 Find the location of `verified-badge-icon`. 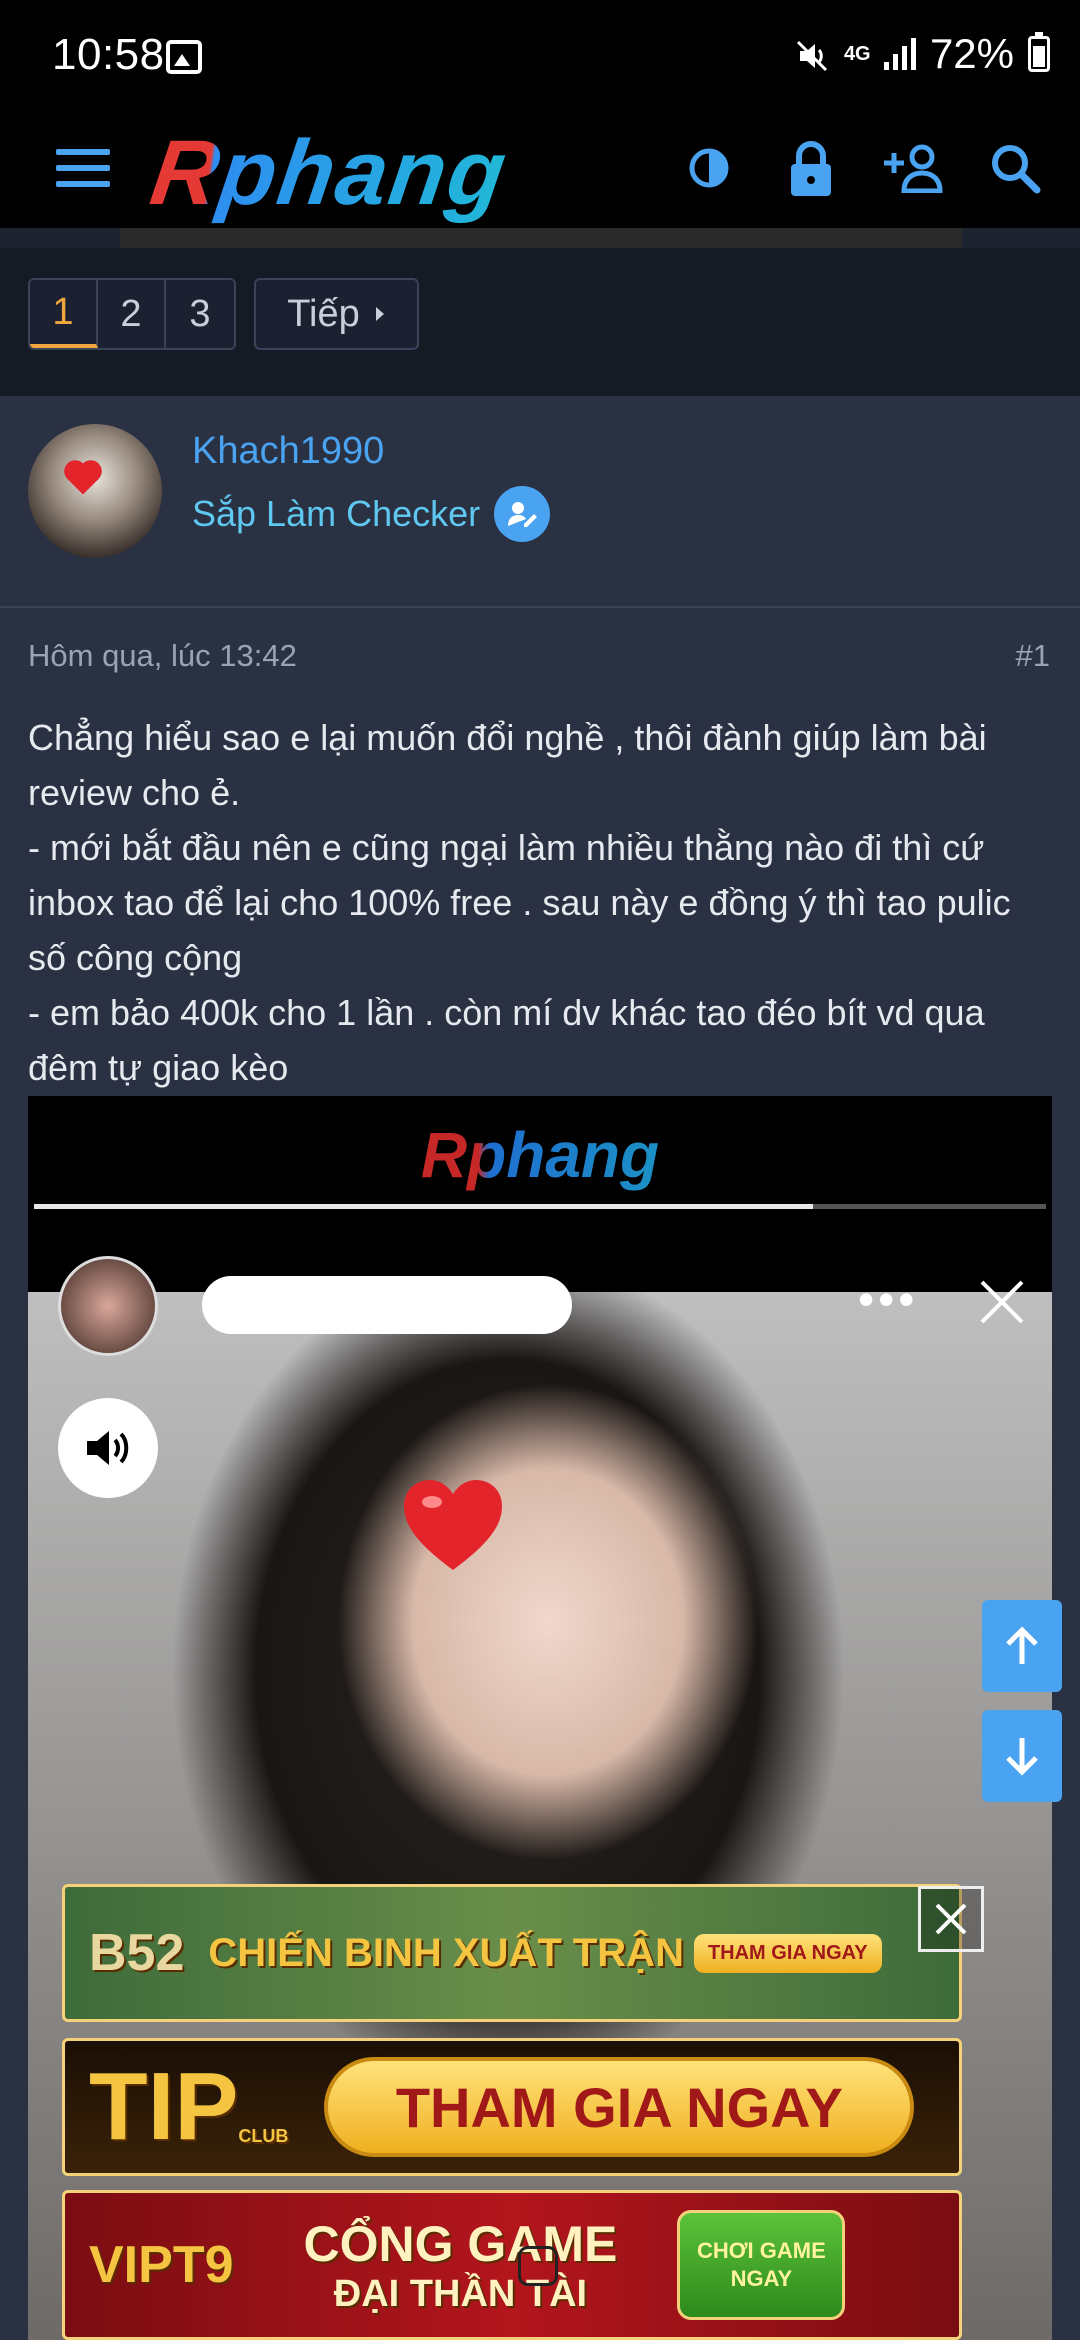

verified-badge-icon is located at coordinates (522, 514).